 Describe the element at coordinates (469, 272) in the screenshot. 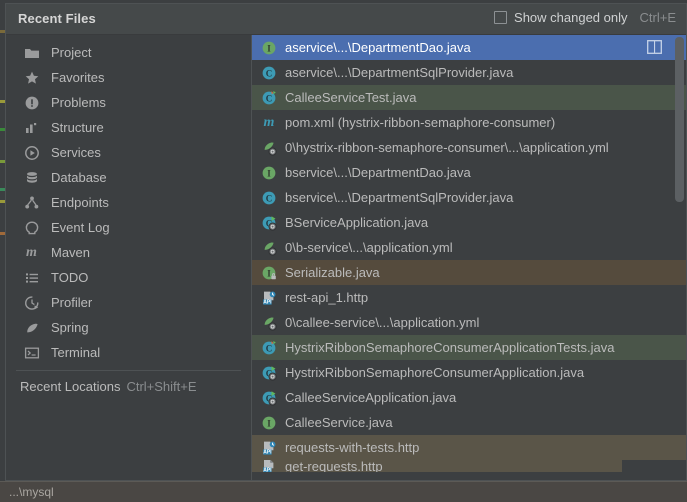

I see `recent-file-row: I Serializable.java` at that location.